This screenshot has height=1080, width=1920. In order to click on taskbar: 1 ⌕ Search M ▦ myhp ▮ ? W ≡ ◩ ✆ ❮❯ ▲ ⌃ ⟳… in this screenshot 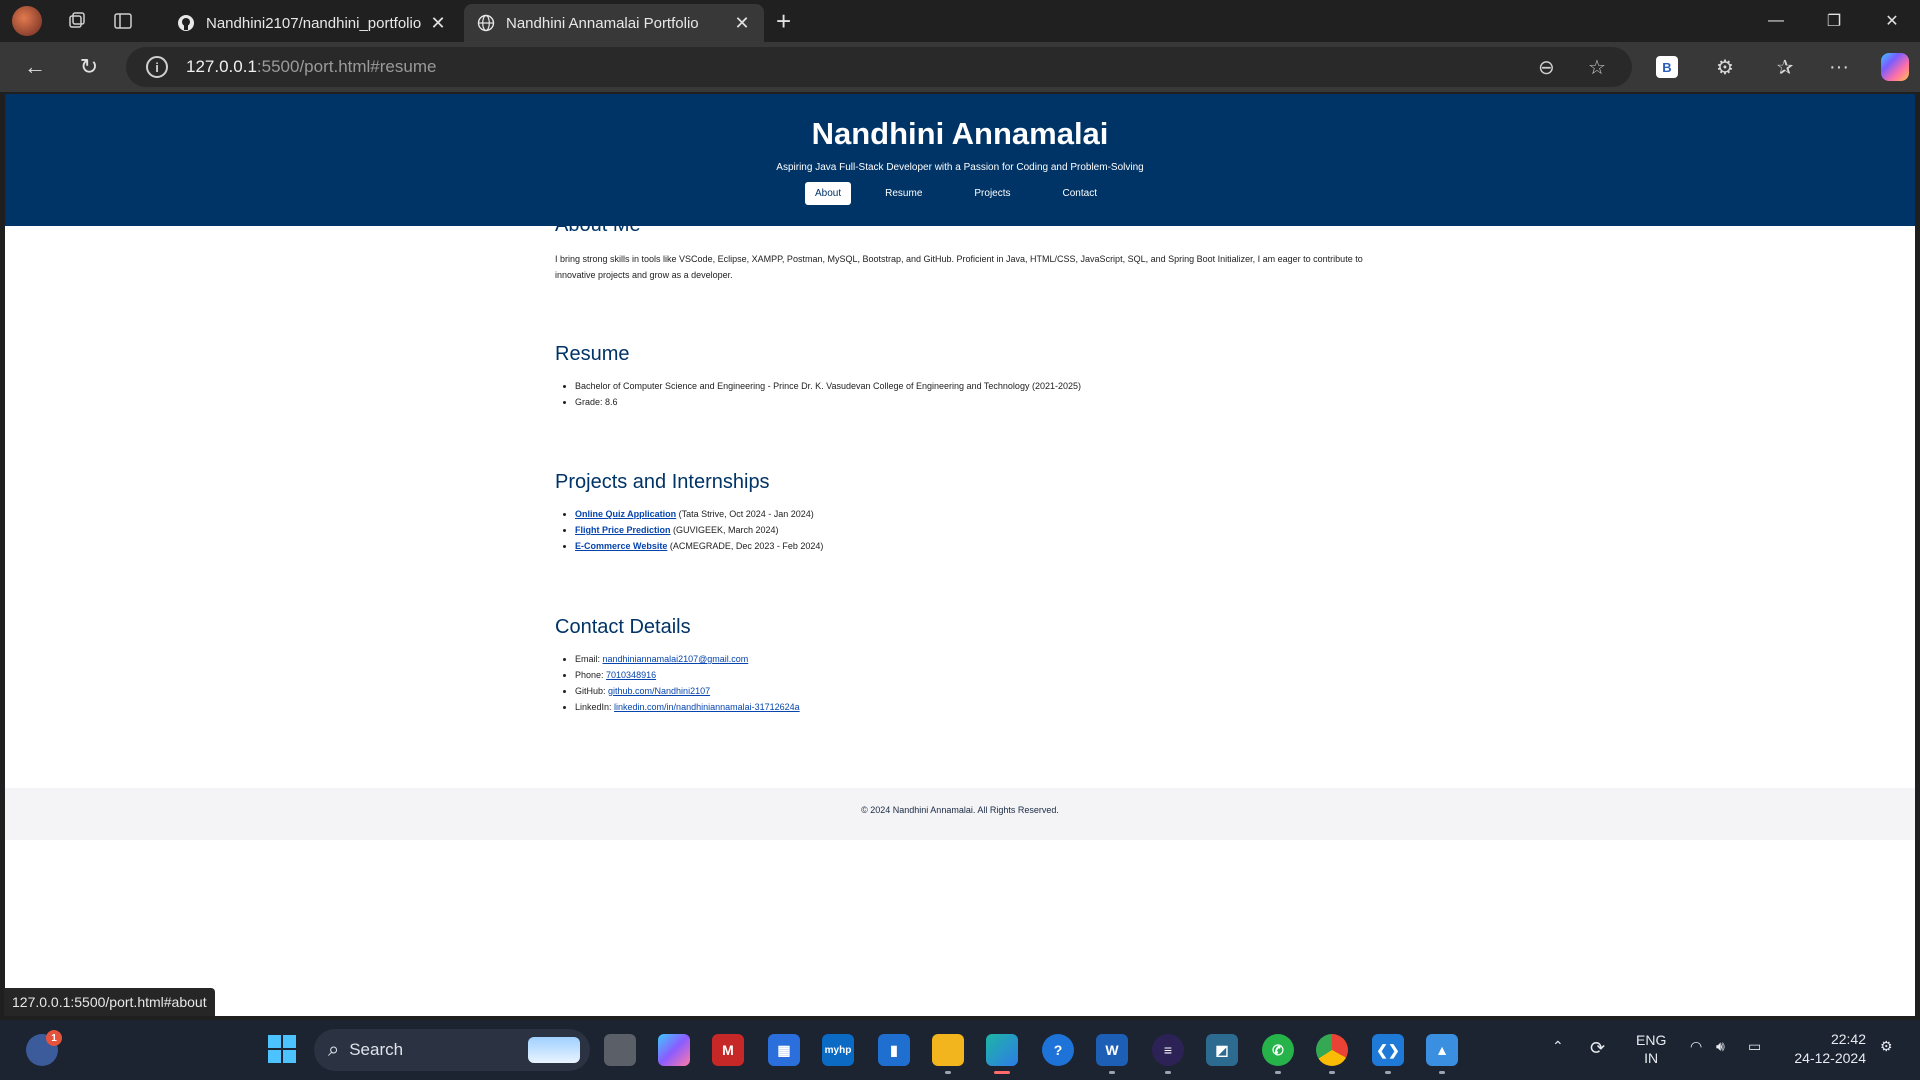, I will do `click(960, 1050)`.